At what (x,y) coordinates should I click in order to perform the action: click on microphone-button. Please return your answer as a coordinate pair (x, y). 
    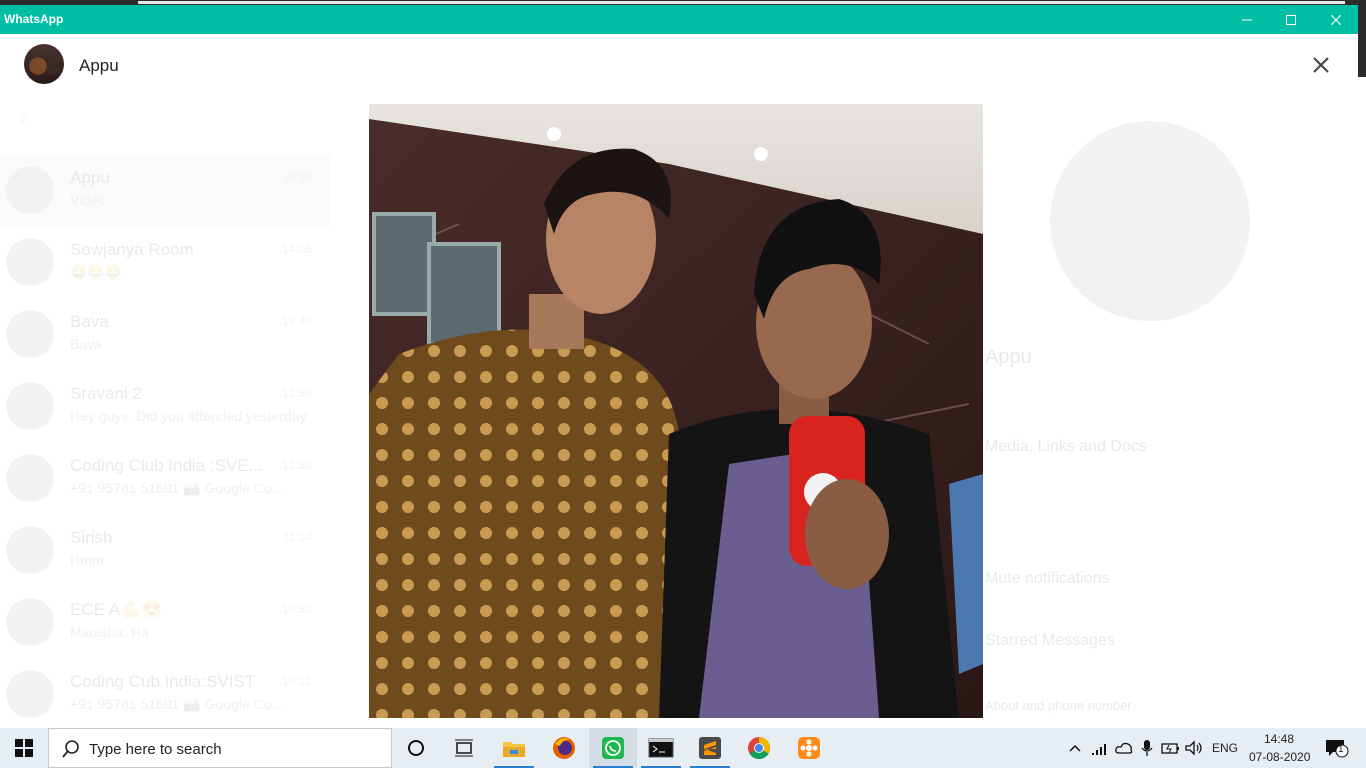
    Looking at the image, I should click on (1147, 748).